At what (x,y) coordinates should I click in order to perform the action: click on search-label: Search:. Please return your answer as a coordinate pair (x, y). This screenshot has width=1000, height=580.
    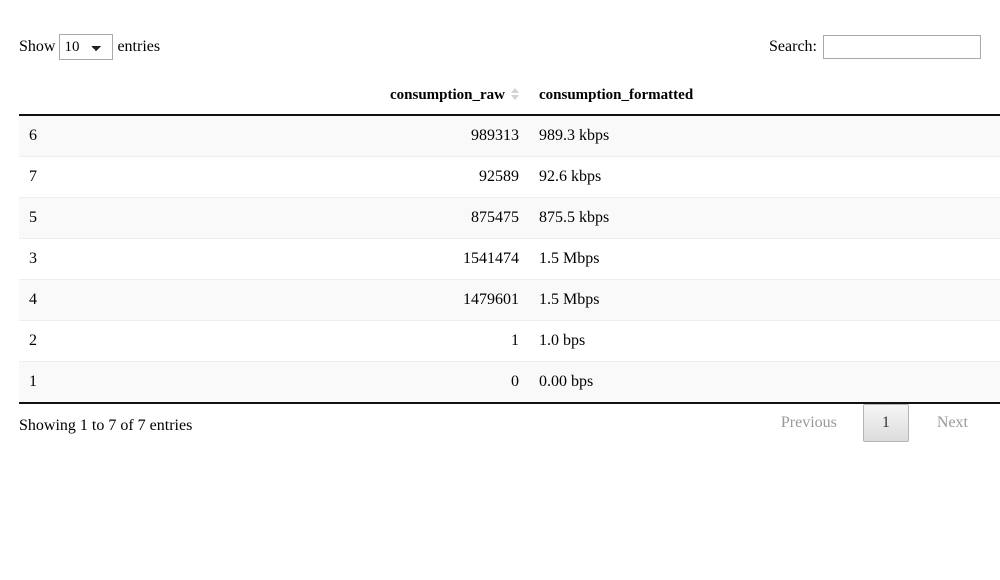
    Looking at the image, I should click on (793, 46).